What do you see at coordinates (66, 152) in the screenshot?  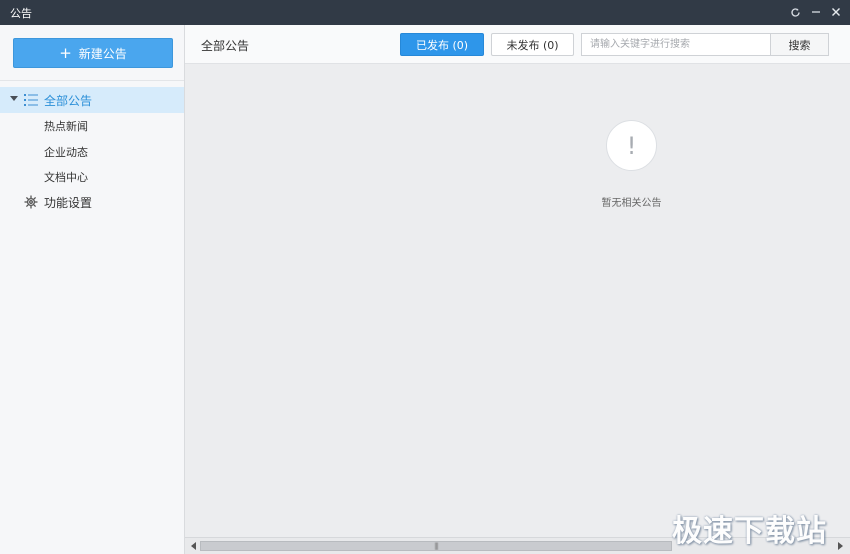 I see `tree-item-label: 企业动态` at bounding box center [66, 152].